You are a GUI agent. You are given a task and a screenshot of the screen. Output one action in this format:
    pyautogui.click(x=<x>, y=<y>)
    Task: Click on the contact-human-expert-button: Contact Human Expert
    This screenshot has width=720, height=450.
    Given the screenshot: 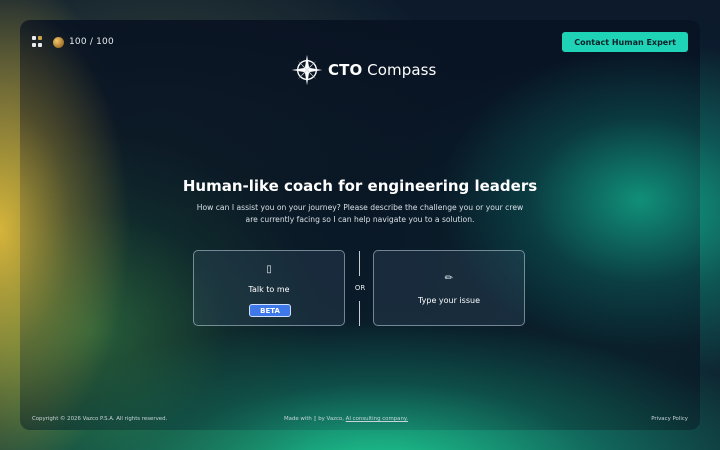 What is the action you would take?
    pyautogui.click(x=625, y=42)
    